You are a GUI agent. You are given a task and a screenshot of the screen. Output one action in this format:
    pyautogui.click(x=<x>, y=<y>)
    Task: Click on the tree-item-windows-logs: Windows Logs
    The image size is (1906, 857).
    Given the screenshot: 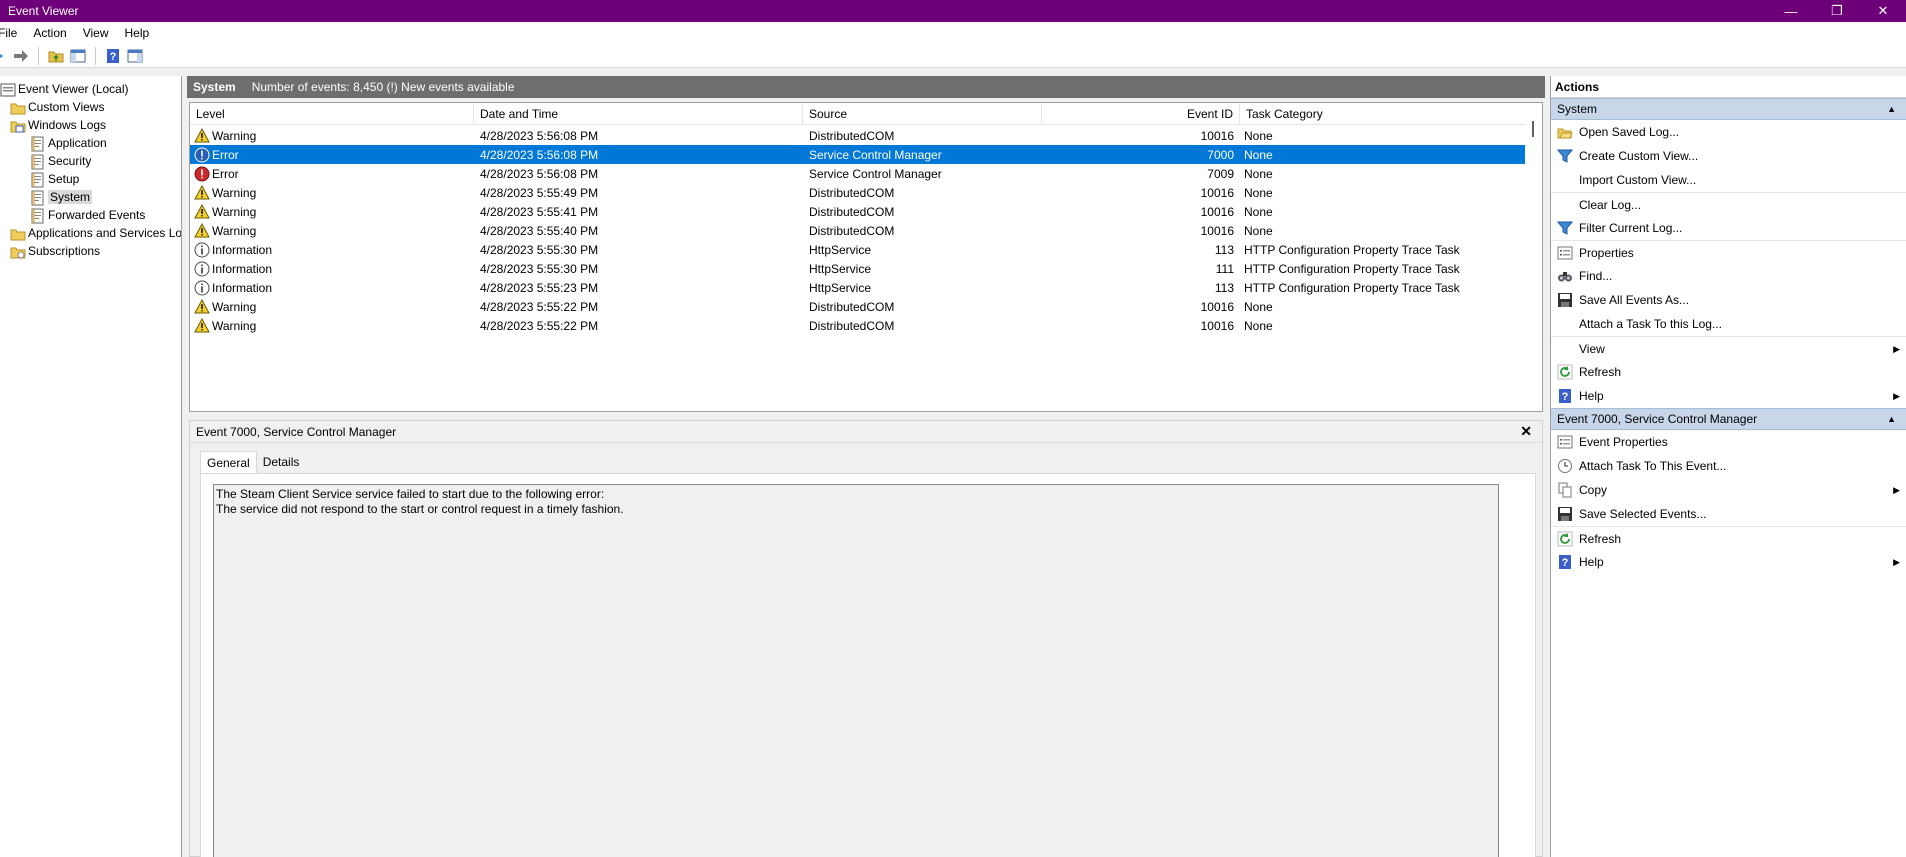 What is the action you would take?
    pyautogui.click(x=90, y=125)
    